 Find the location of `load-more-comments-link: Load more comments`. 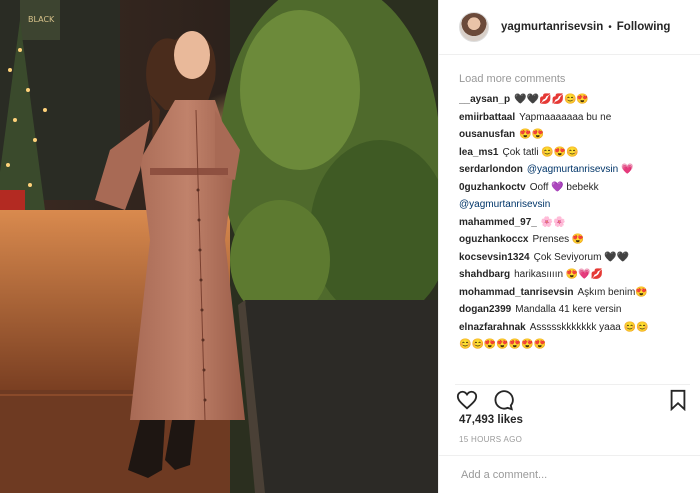

load-more-comments-link: Load more comments is located at coordinates (574, 79).